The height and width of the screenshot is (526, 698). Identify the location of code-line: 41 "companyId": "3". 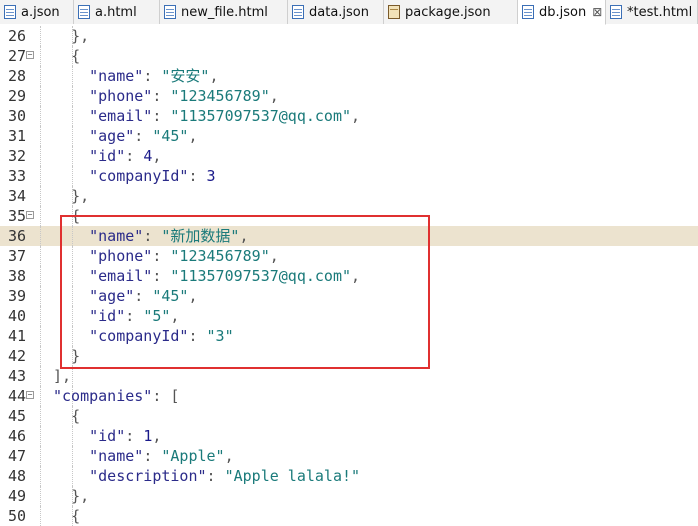
(349, 336).